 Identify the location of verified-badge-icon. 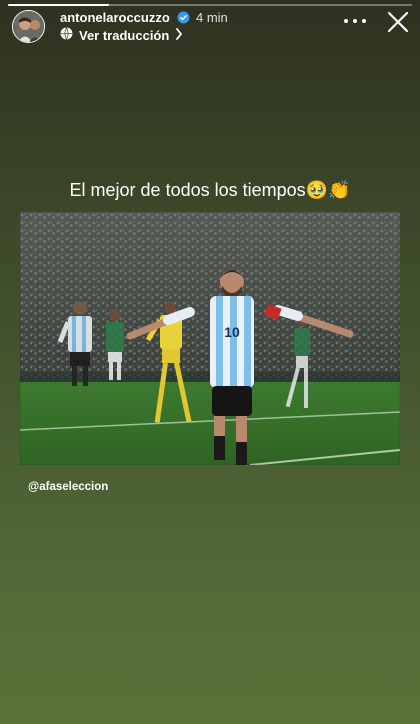
(183, 19).